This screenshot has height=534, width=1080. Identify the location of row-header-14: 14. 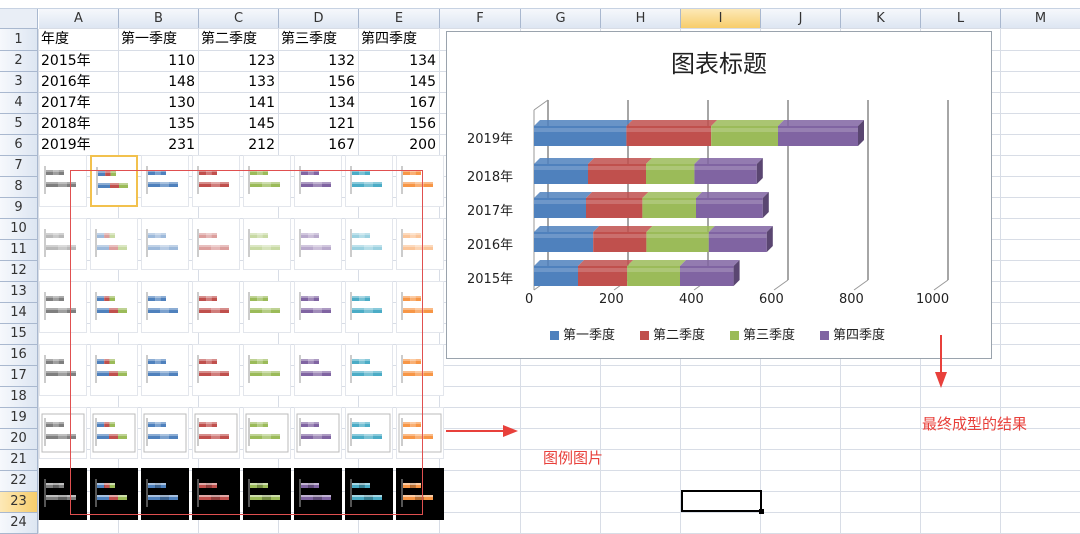
(19, 313).